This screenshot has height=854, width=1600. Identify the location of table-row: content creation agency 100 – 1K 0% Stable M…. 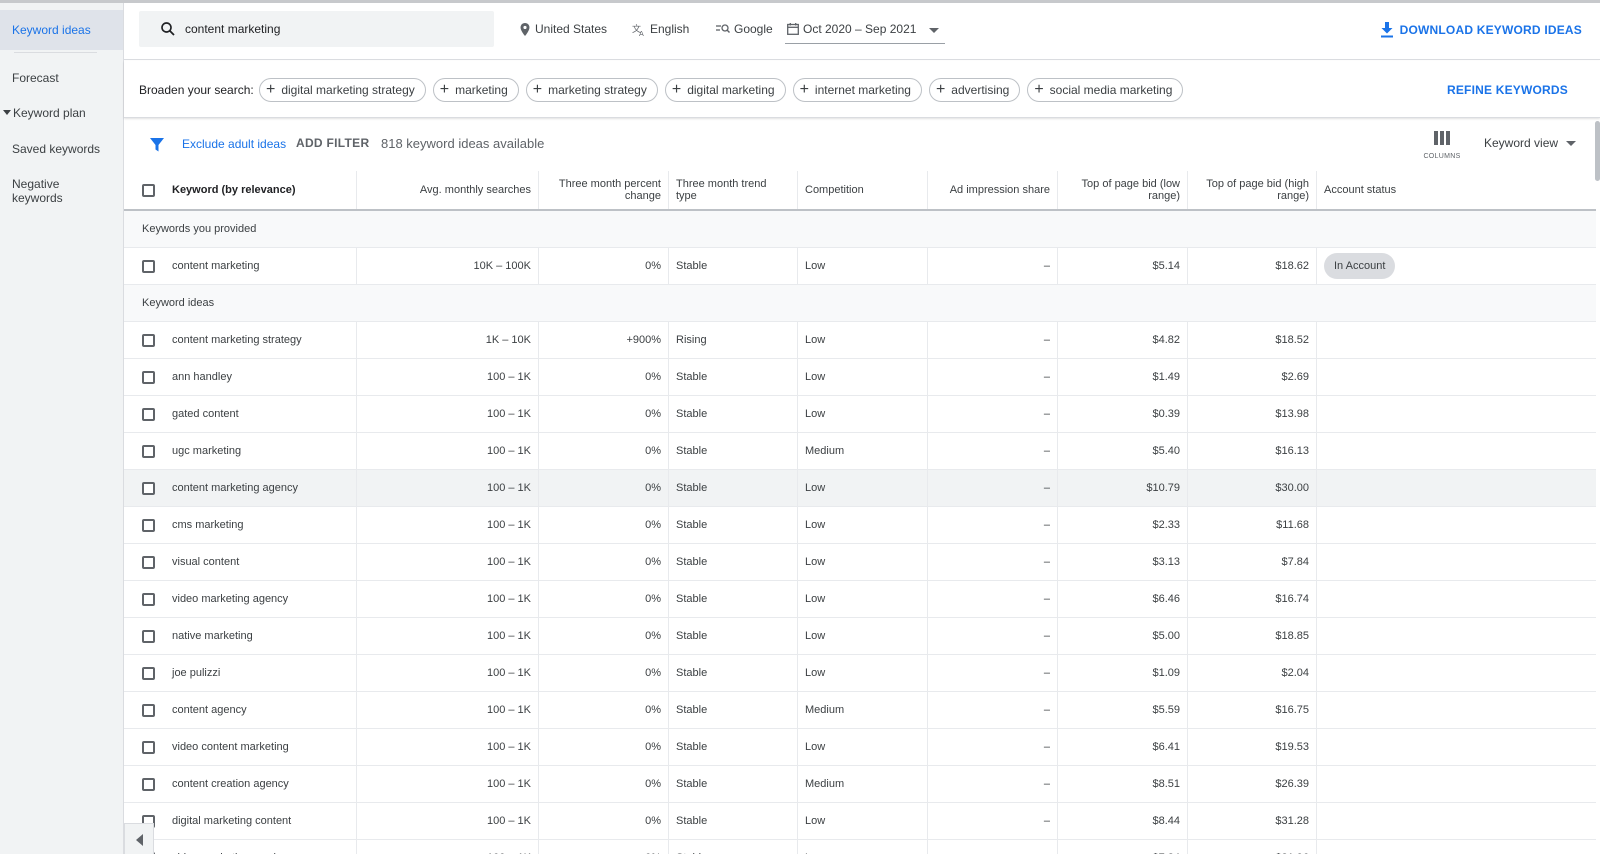
(860, 784).